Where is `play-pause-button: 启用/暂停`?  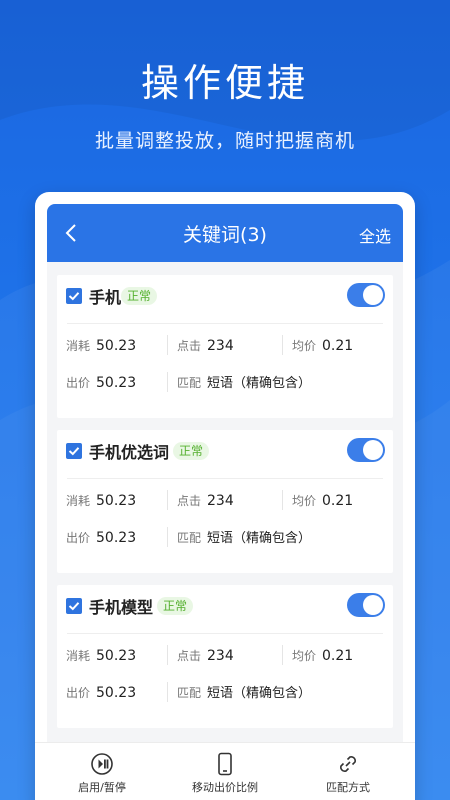 play-pause-button: 启用/暂停 is located at coordinates (102, 771).